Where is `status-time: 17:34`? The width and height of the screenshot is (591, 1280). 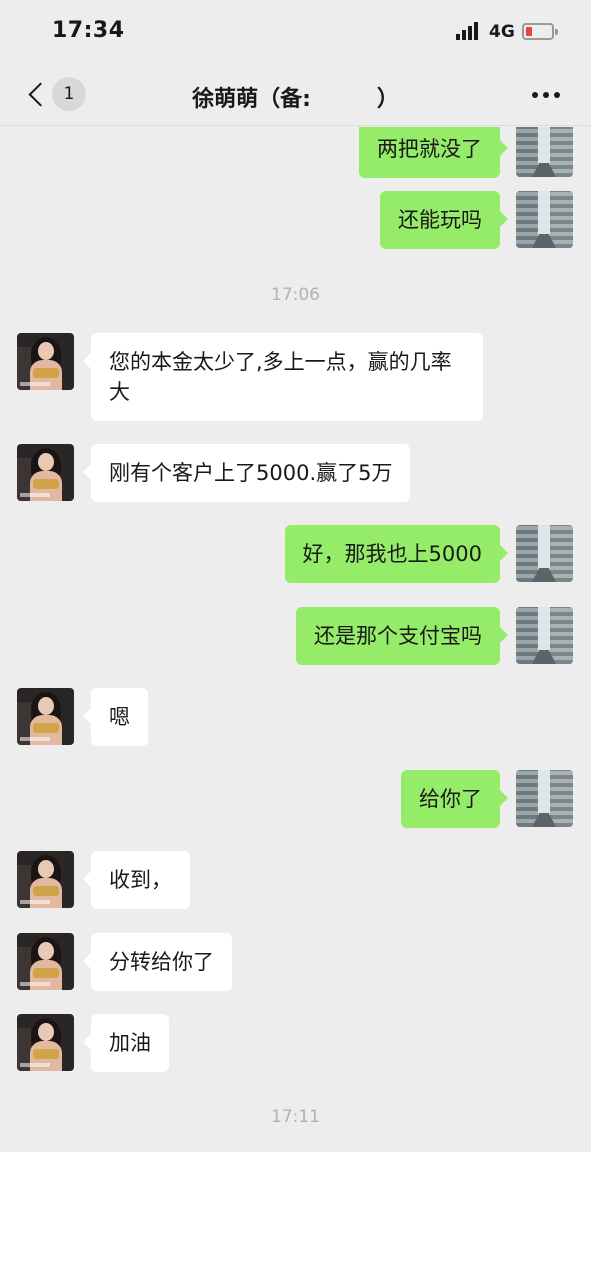
status-time: 17:34 is located at coordinates (88, 30).